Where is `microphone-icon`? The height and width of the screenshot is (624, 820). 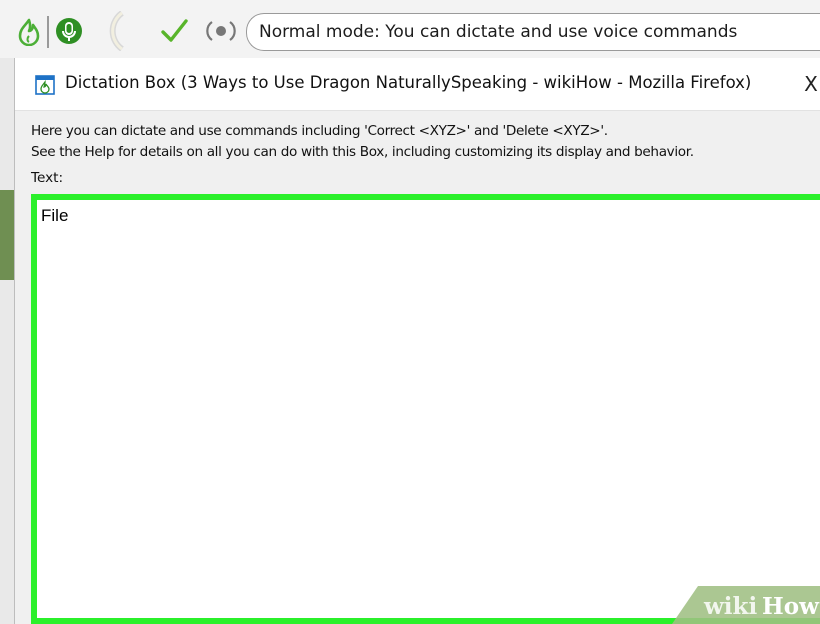 microphone-icon is located at coordinates (69, 31).